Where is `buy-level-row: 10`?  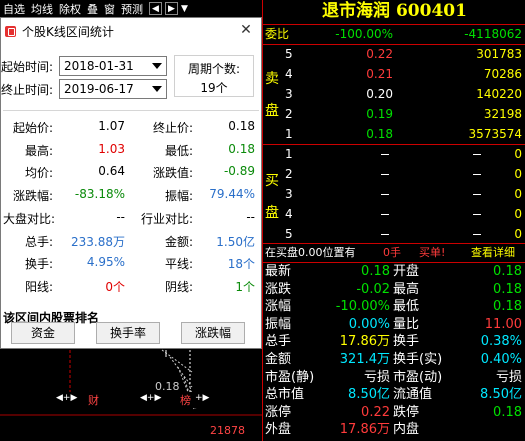 buy-level-row: 10 is located at coordinates (394, 154).